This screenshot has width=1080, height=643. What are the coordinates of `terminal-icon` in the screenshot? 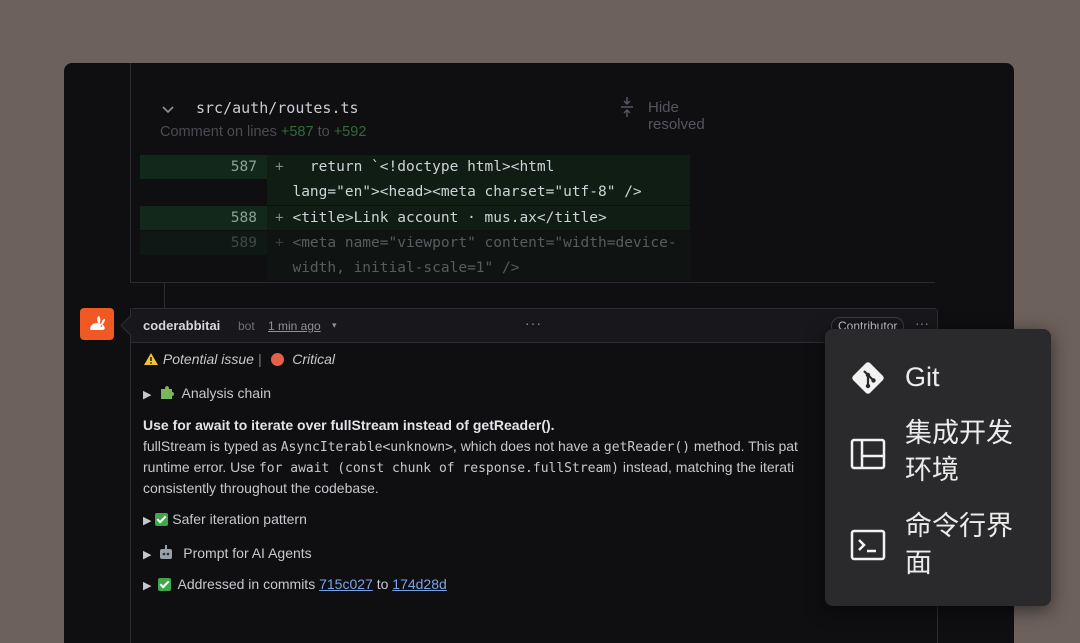 It's located at (868, 545).